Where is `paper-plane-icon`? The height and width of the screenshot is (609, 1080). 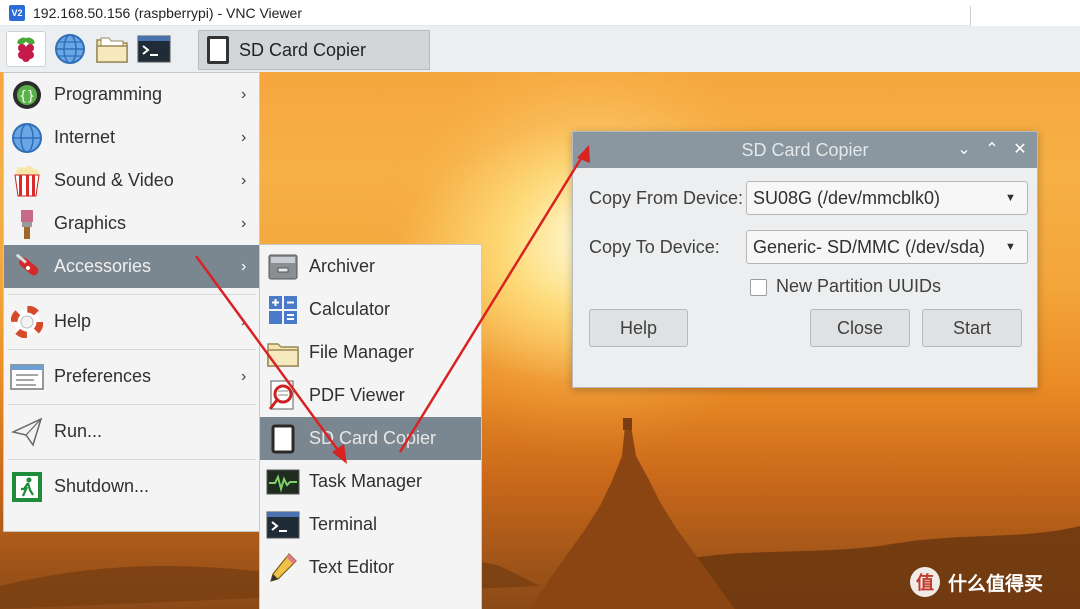
paper-plane-icon is located at coordinates (27, 432).